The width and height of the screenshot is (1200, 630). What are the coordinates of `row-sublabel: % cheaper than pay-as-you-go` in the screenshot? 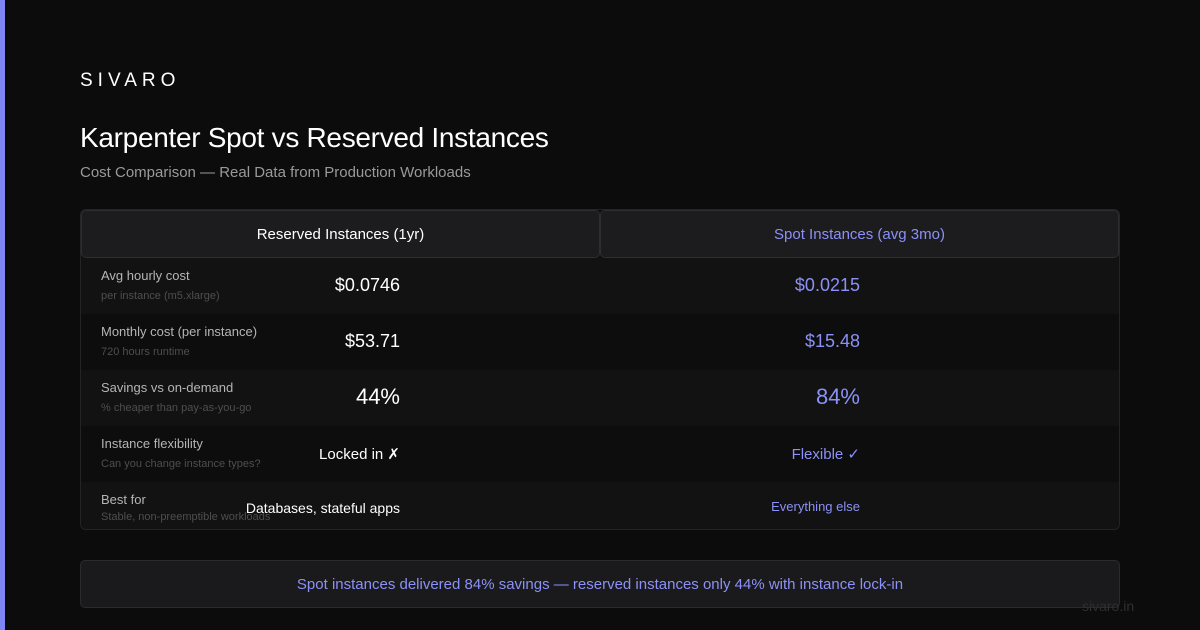 It's located at (176, 408).